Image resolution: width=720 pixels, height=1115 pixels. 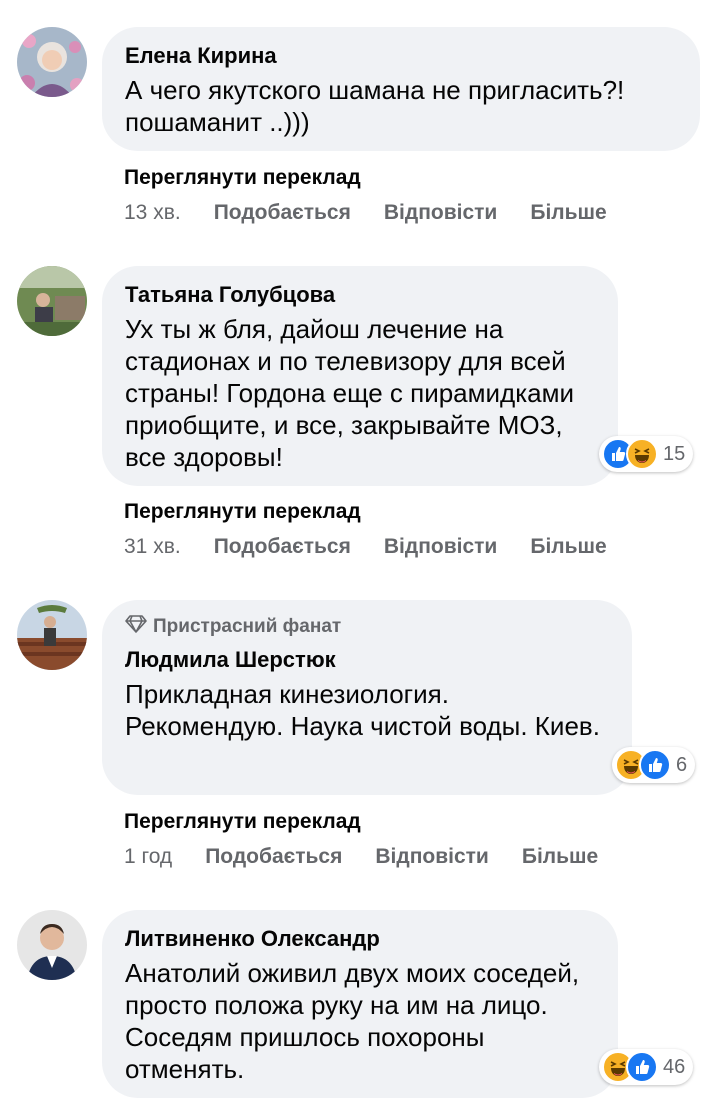 What do you see at coordinates (642, 454) in the screenshot?
I see `haha-reaction-icon` at bounding box center [642, 454].